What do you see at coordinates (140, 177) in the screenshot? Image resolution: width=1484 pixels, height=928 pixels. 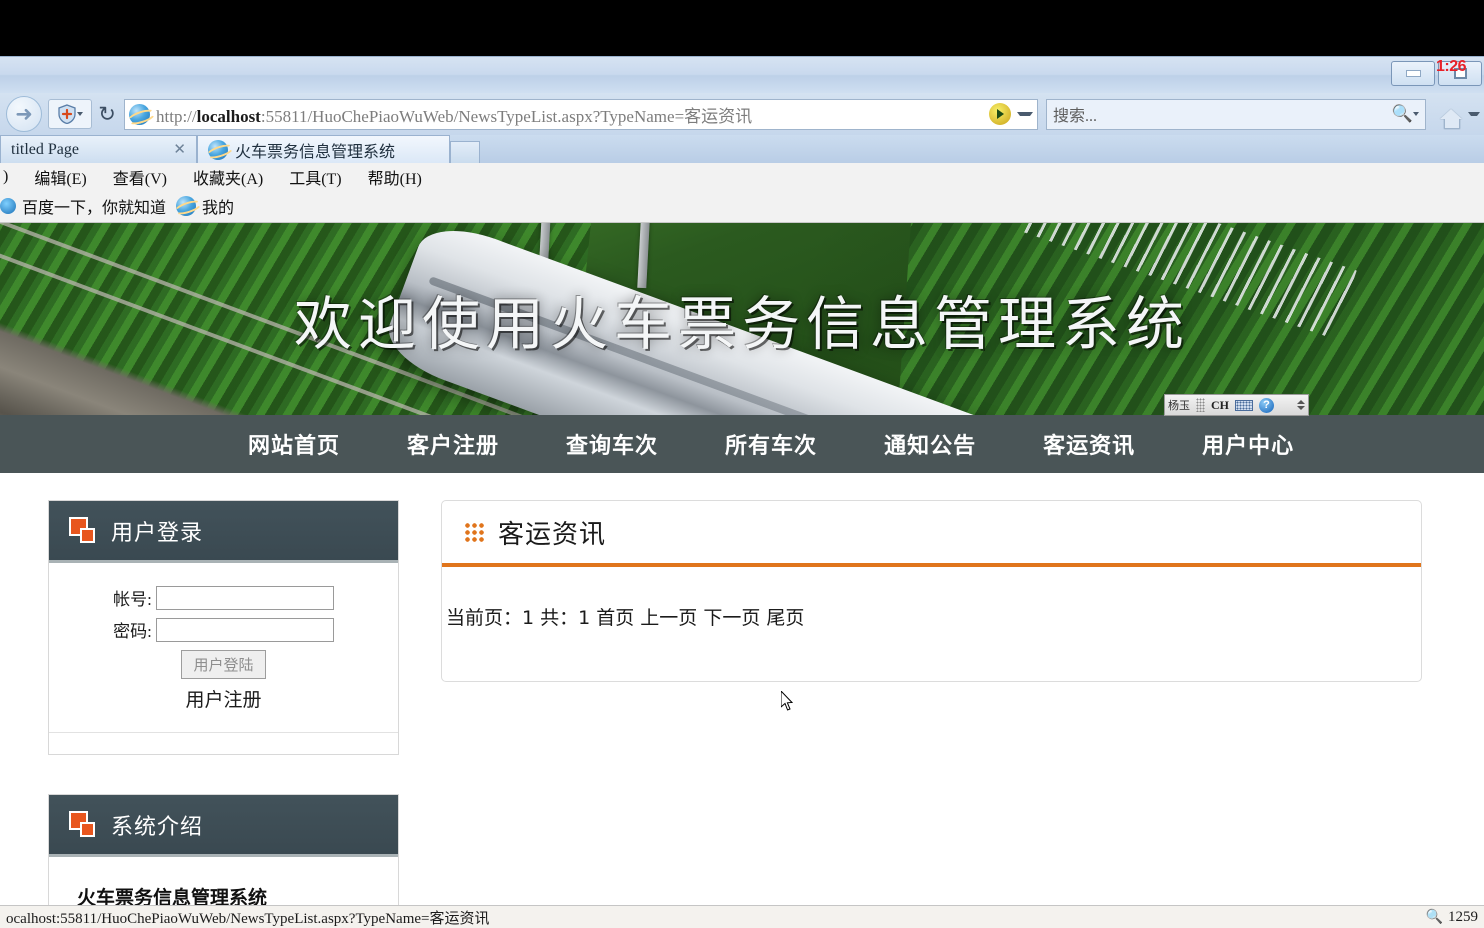 I see `menu-item-view: 查看(V)` at bounding box center [140, 177].